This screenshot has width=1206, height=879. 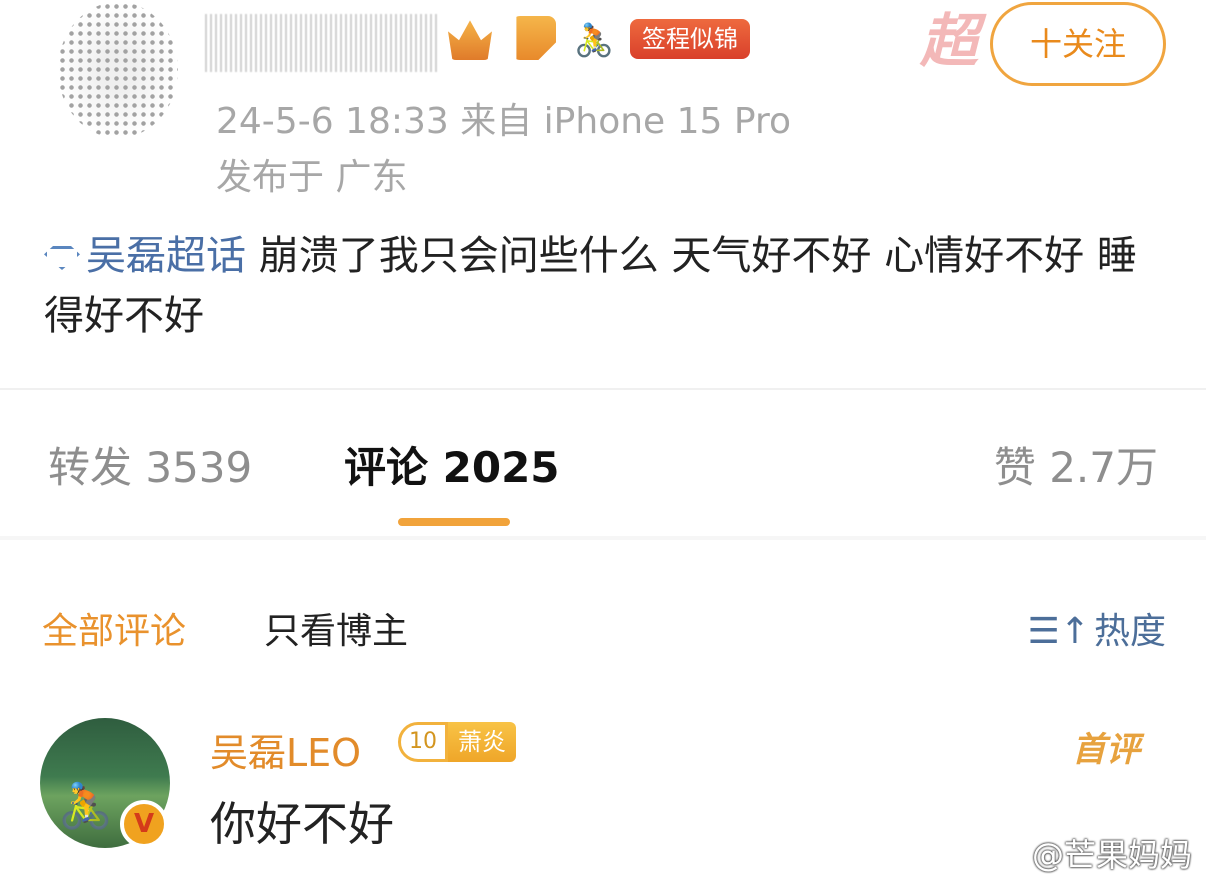 I want to click on diamond-icon, so click(x=62, y=258).